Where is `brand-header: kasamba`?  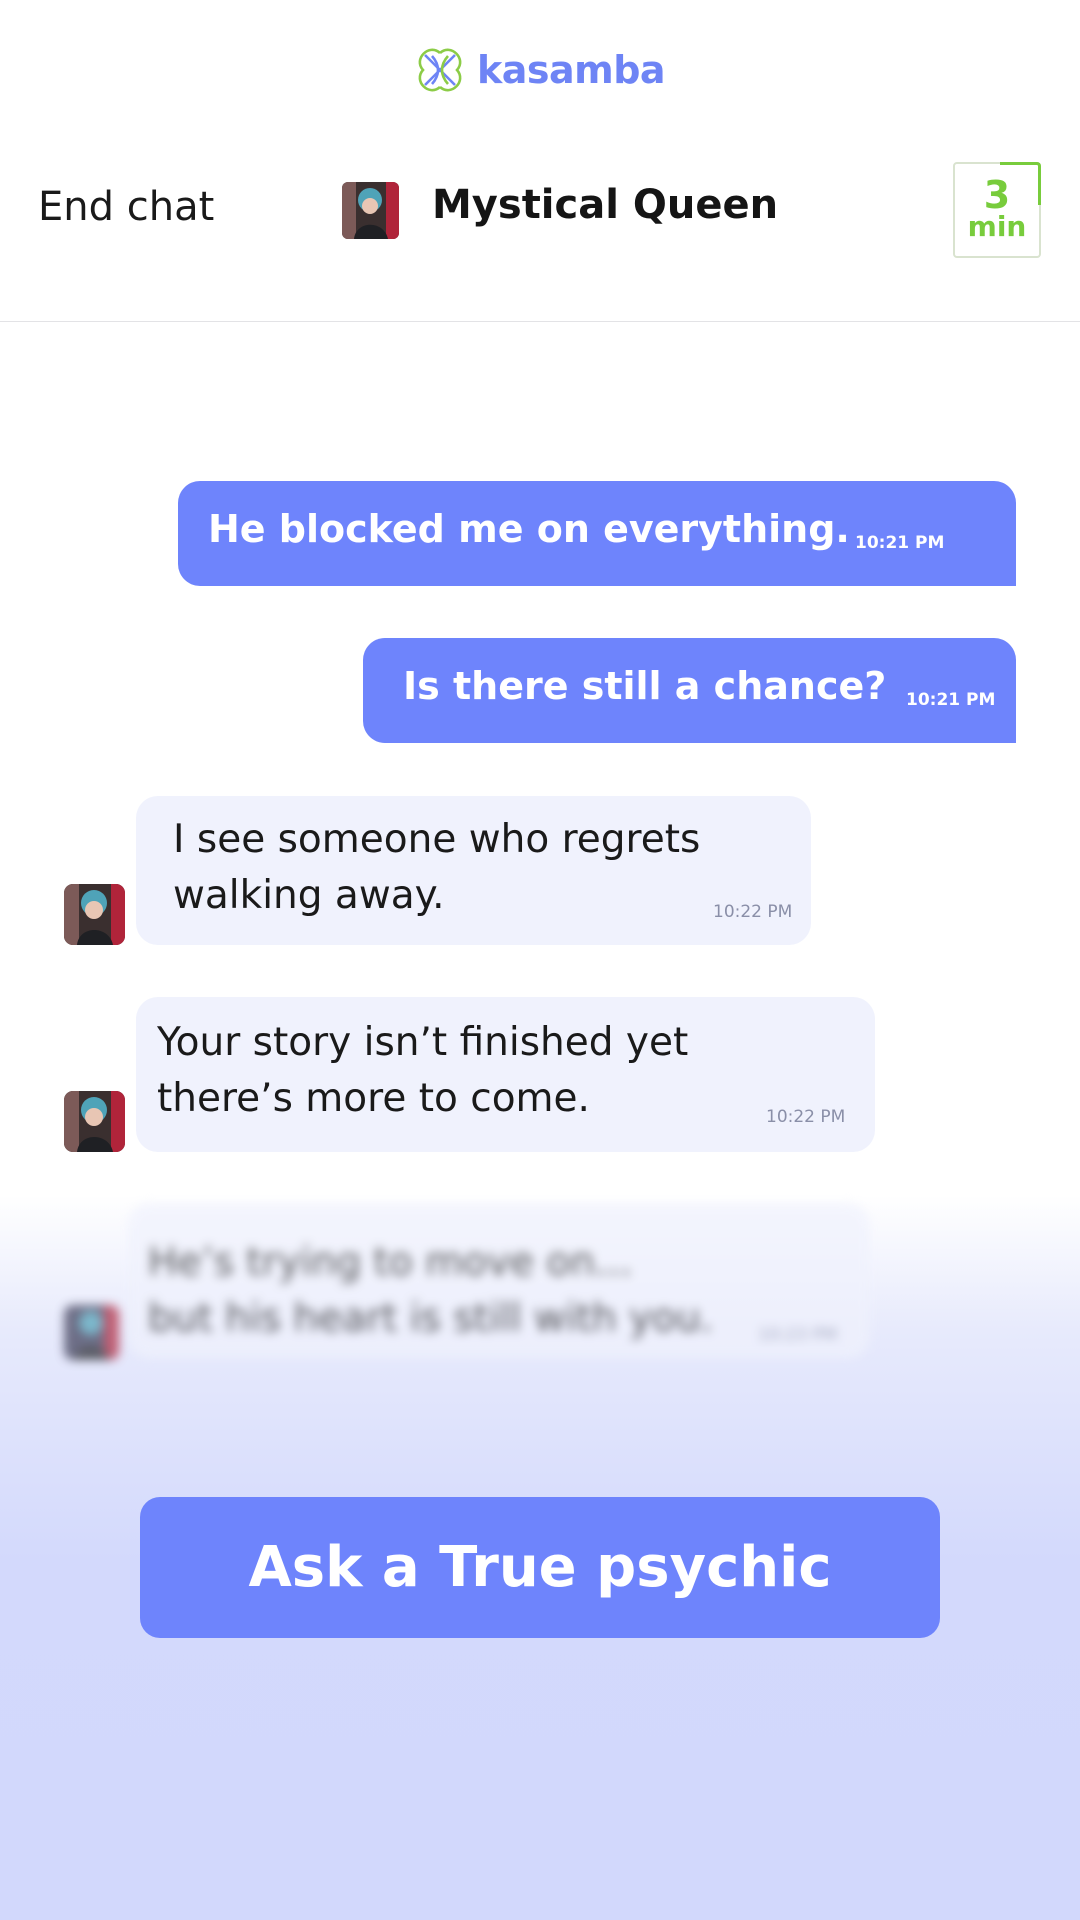 brand-header: kasamba is located at coordinates (540, 70).